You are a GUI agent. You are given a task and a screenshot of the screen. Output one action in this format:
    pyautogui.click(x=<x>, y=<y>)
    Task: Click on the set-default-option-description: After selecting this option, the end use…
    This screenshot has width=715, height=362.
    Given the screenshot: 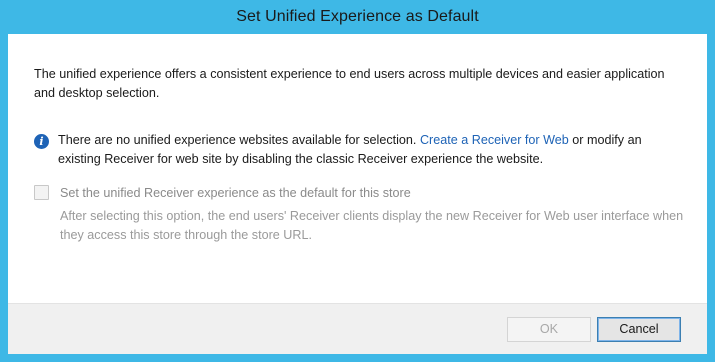 What is the action you would take?
    pyautogui.click(x=372, y=225)
    